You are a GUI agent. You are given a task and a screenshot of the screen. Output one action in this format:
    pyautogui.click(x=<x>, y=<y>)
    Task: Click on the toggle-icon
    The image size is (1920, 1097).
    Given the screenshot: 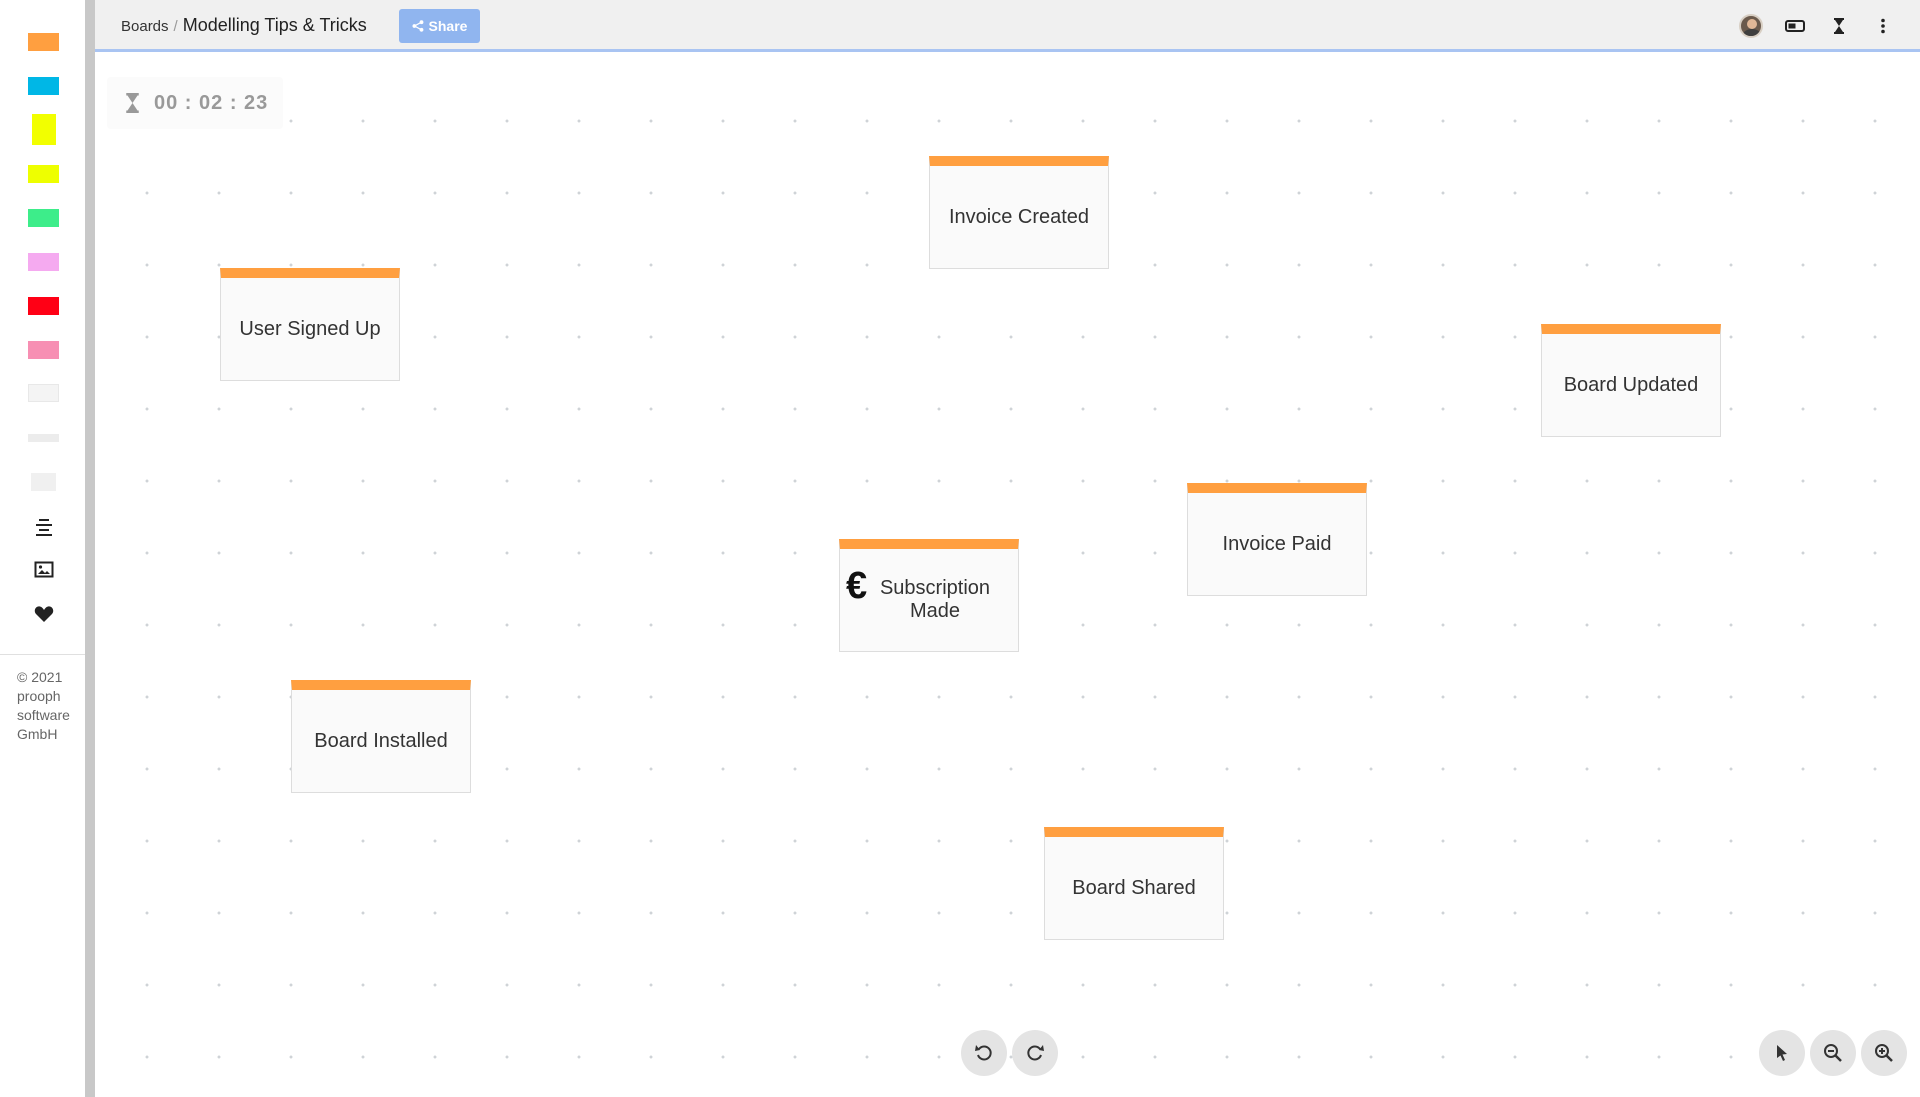 What is the action you would take?
    pyautogui.click(x=1795, y=26)
    